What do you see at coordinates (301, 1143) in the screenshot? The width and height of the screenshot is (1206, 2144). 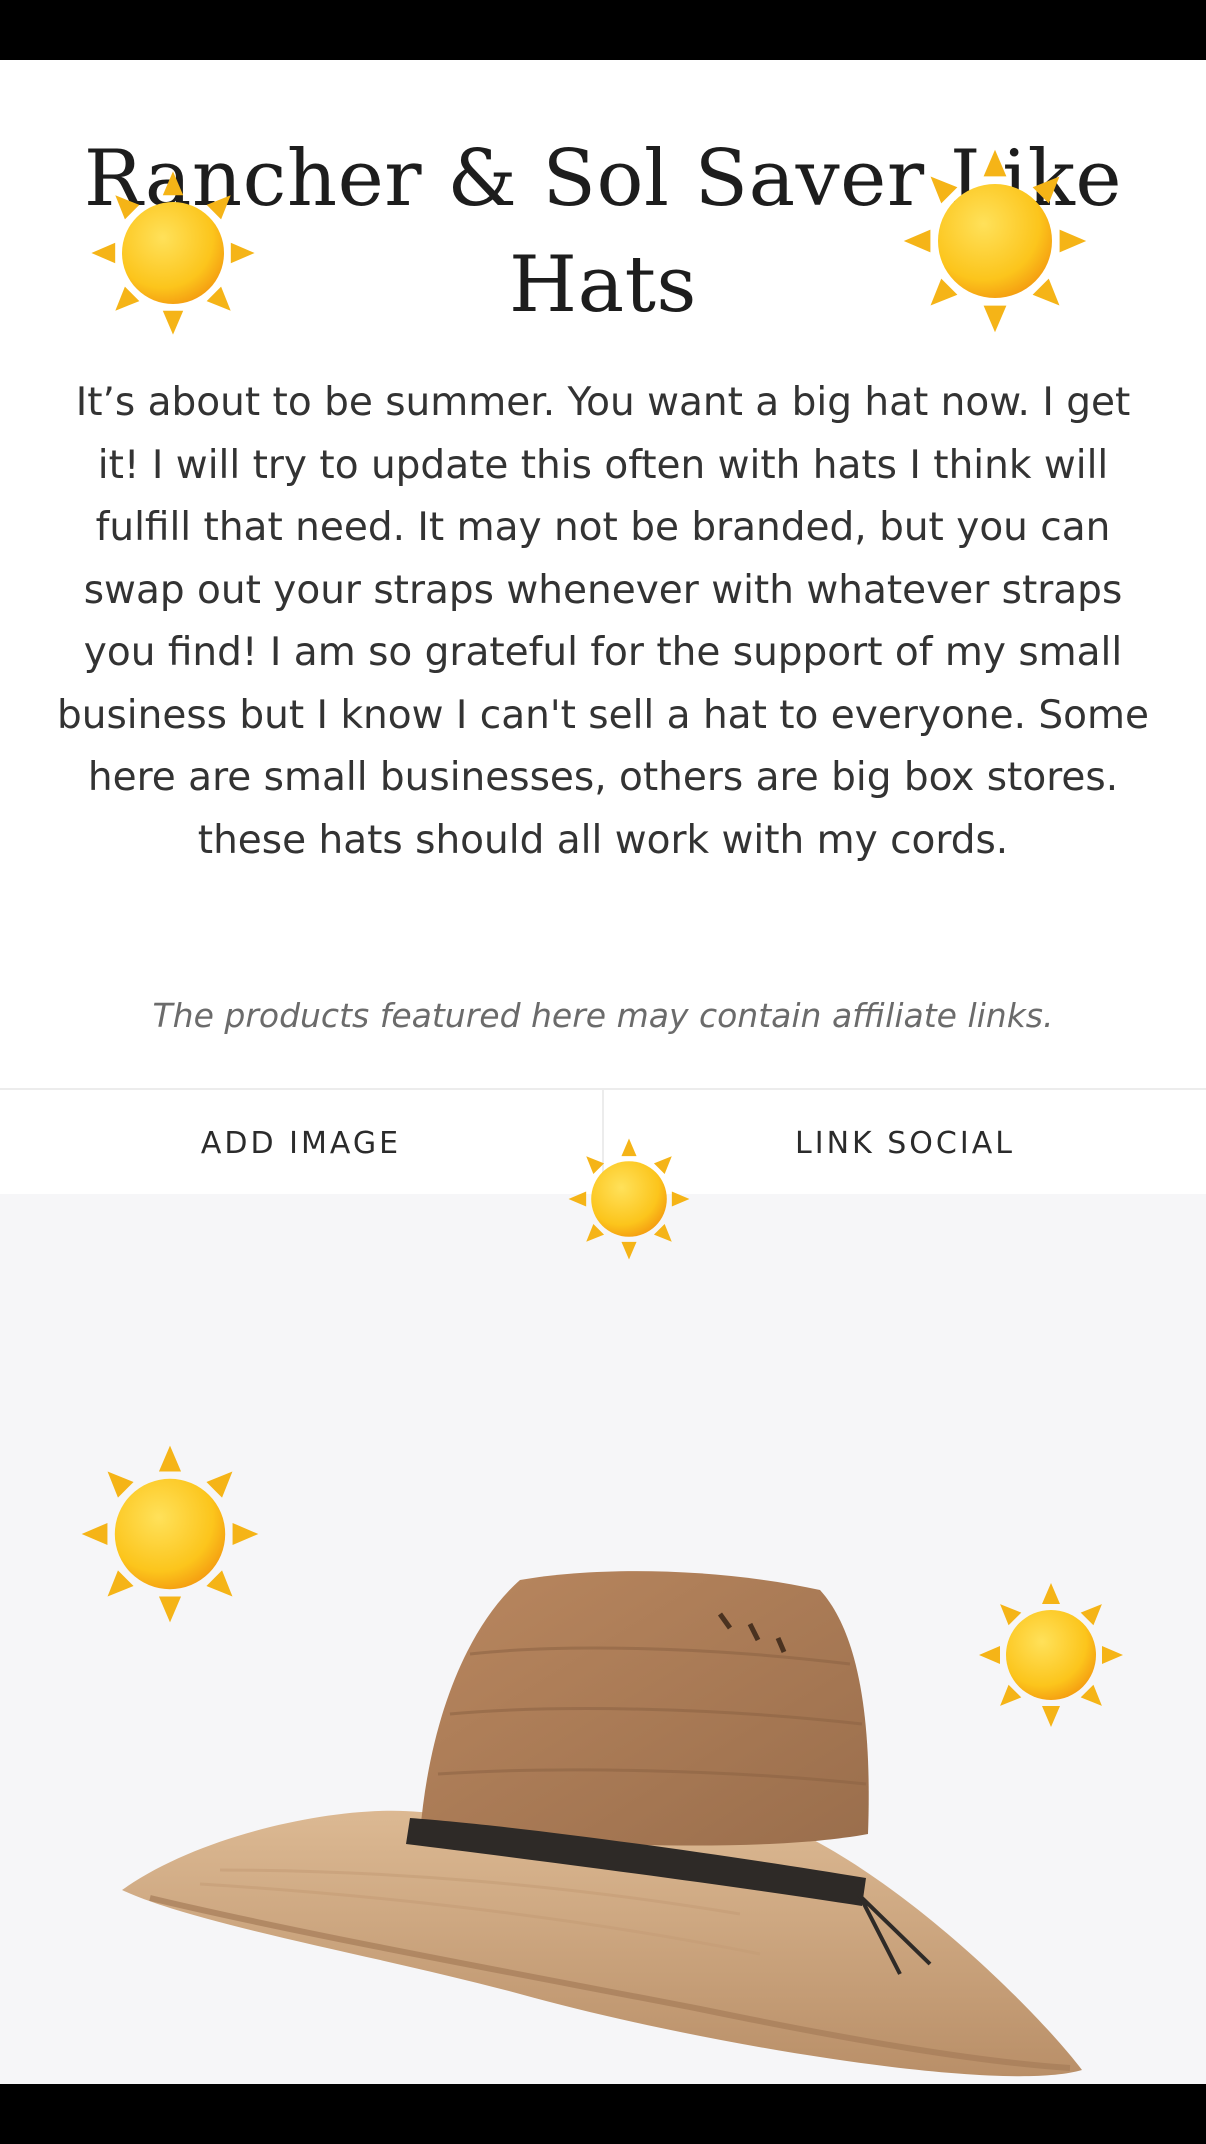 I see `add-image-button: ADD IMAGE` at bounding box center [301, 1143].